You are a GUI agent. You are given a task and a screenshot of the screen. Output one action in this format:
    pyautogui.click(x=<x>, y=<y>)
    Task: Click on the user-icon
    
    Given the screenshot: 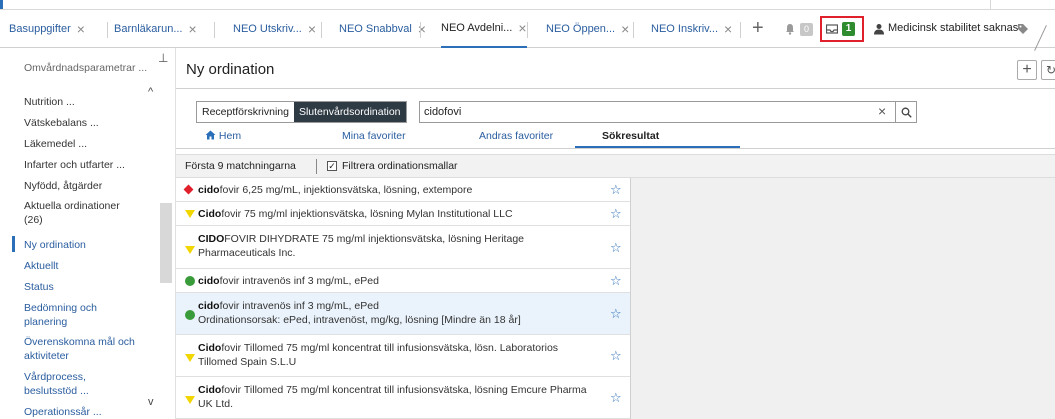 What is the action you would take?
    pyautogui.click(x=879, y=29)
    